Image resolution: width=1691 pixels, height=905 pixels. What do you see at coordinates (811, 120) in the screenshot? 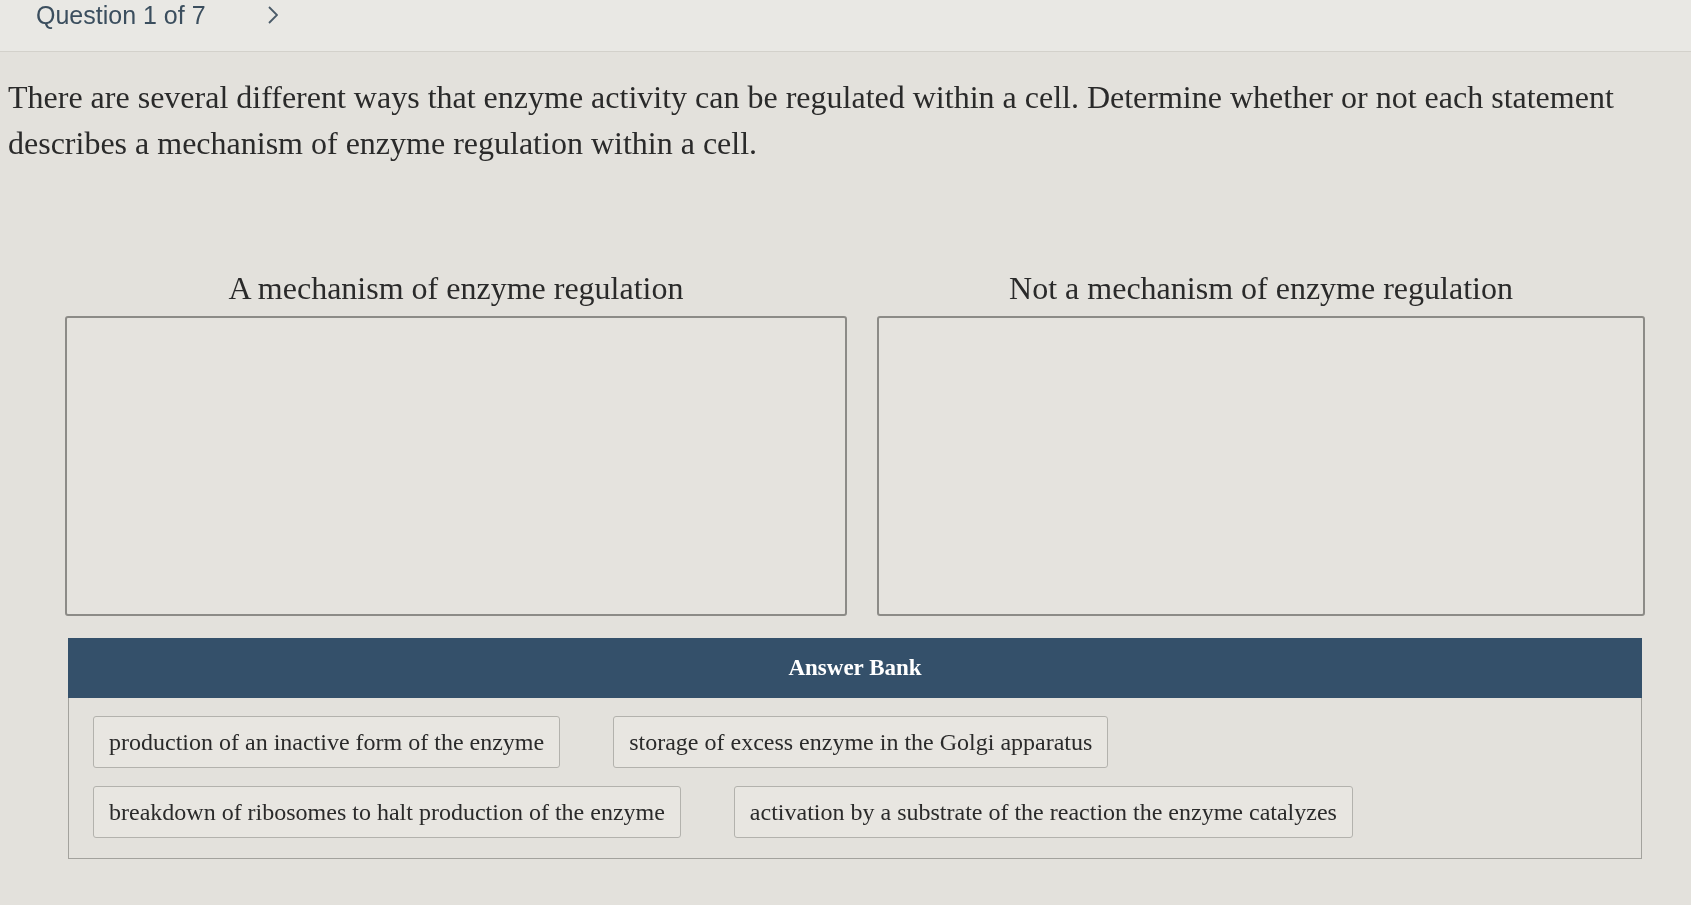
I see `question-prompt: There are several different ways that enzyme activity can be regulated within a cell. Determine whether or not each statement describes a mechanism of enzyme regulation within a cell.` at bounding box center [811, 120].